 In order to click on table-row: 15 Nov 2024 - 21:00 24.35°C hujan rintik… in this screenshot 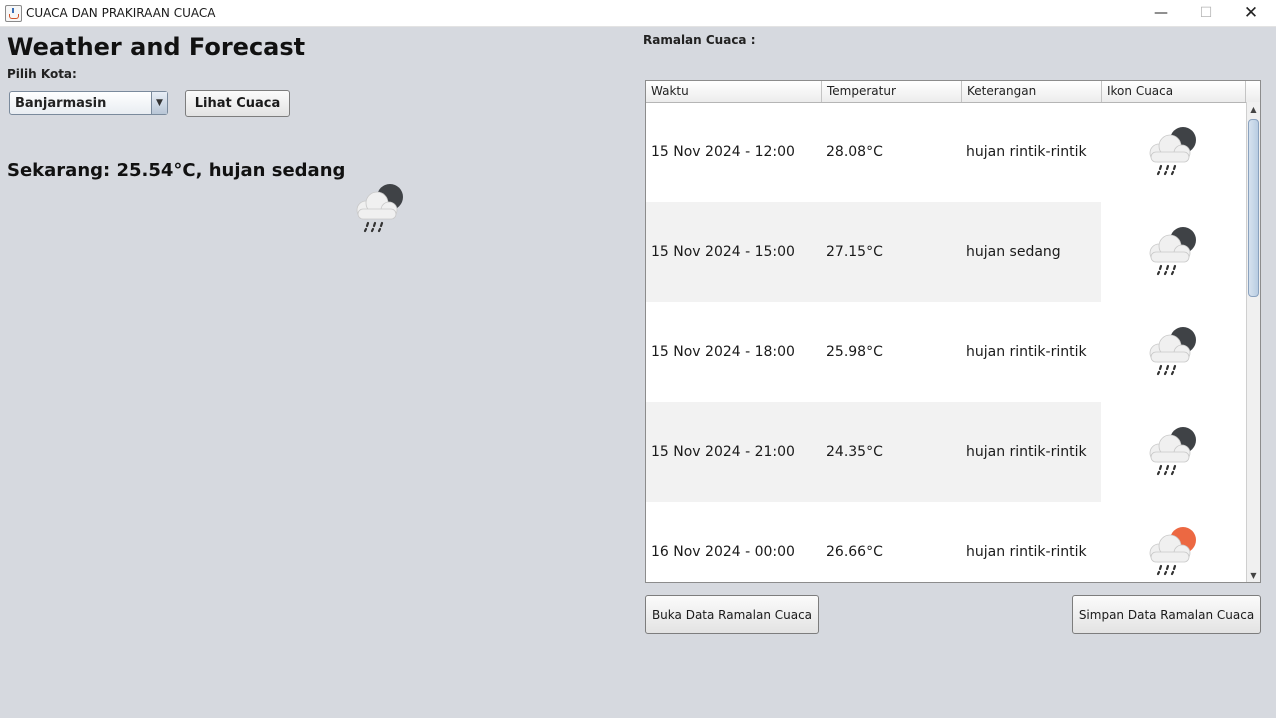, I will do `click(946, 452)`.